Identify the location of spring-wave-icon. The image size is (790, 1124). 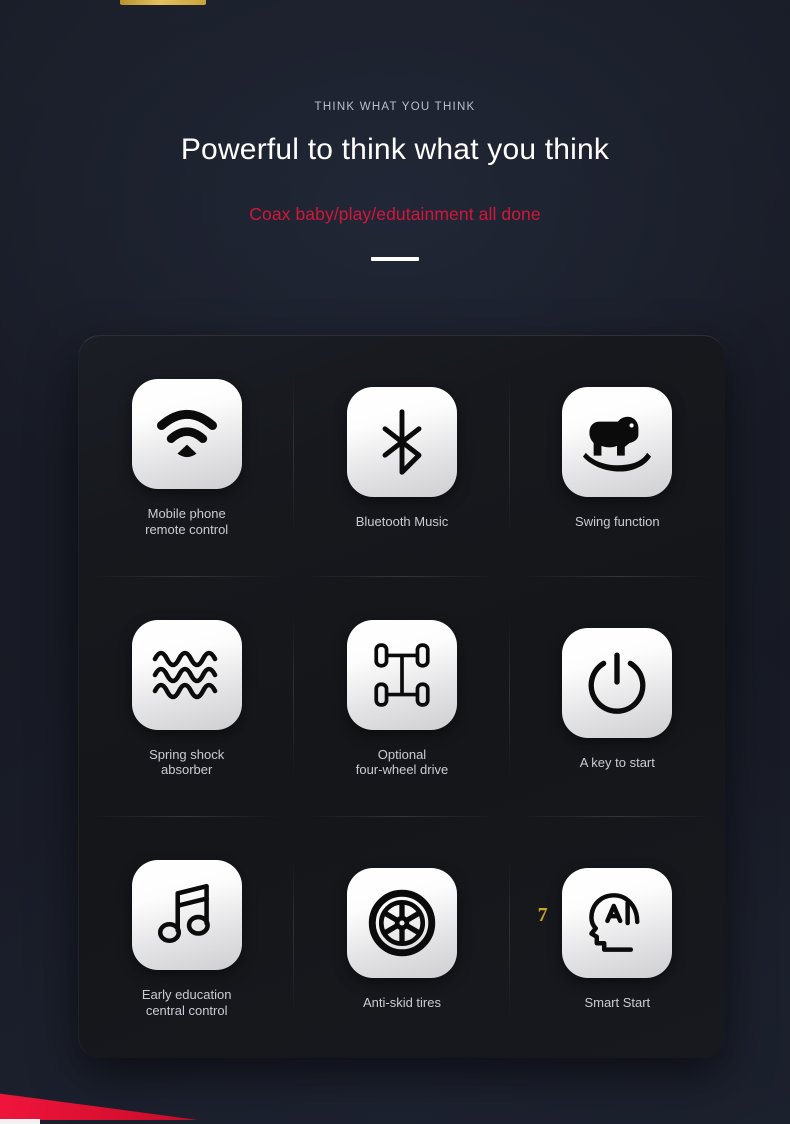
(184, 674).